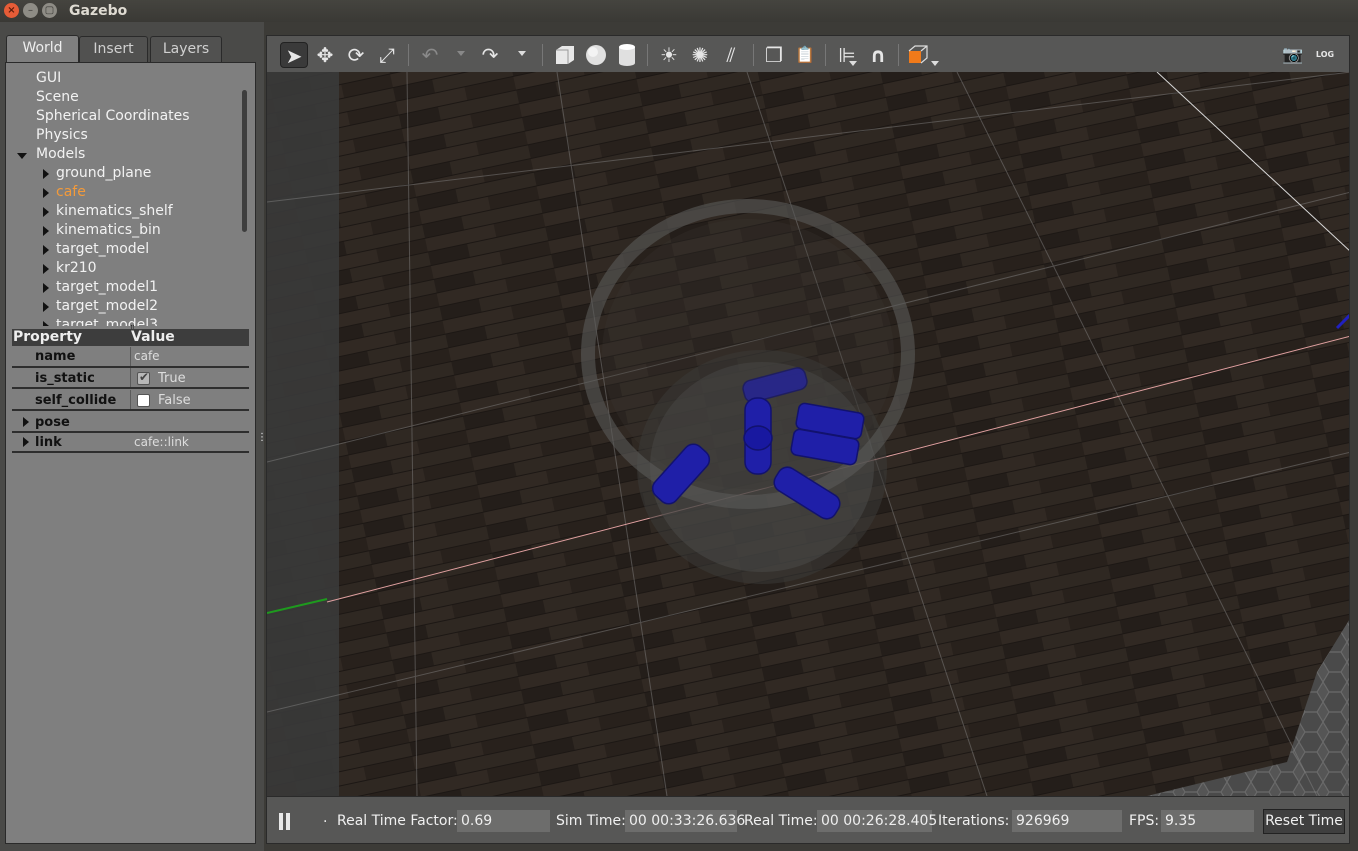 The width and height of the screenshot is (1358, 851). I want to click on real-time-value: 00 00:26:28.405, so click(877, 821).